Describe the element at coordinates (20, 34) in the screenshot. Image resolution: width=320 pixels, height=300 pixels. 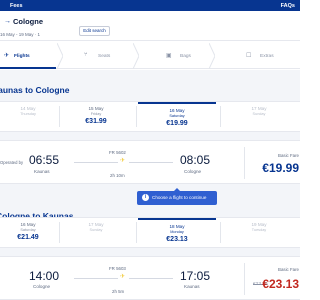
I see `trip-dates: 16 May - 19 May · 1` at that location.